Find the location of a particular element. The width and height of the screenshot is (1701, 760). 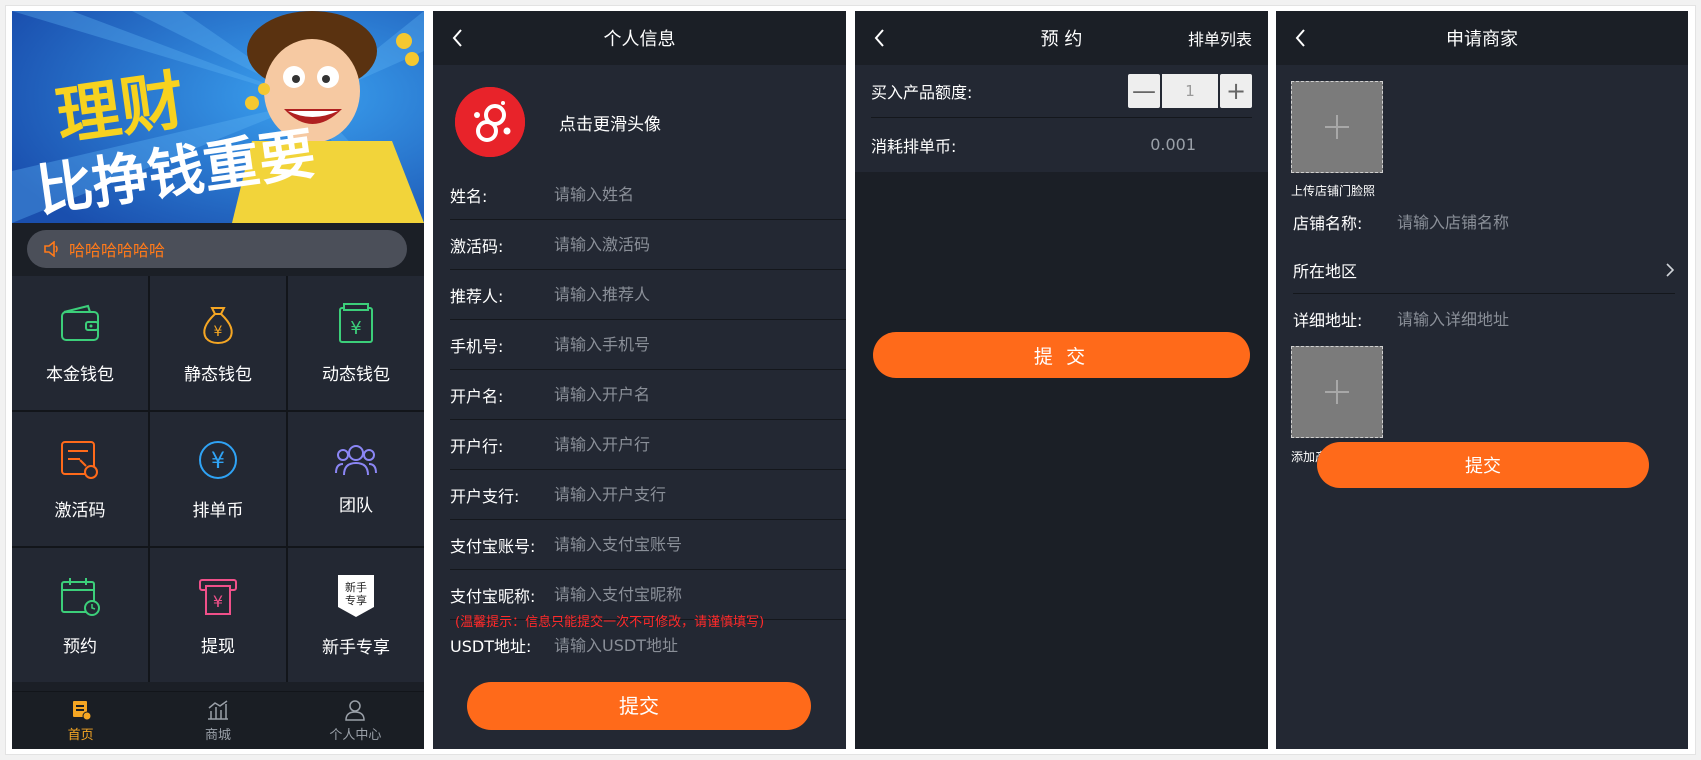

cost-label: 消耗排单币: is located at coordinates (914, 146).